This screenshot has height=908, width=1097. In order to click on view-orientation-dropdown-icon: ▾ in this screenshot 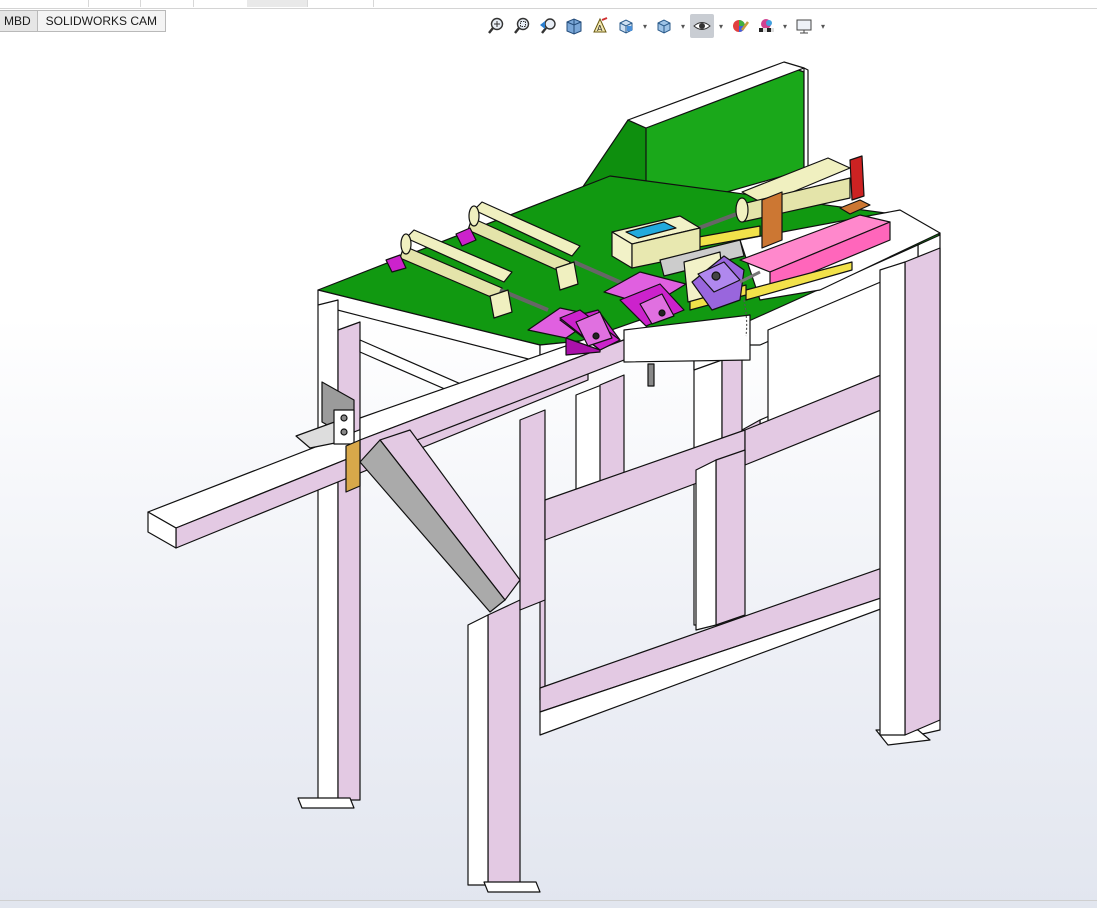, I will do `click(645, 26)`.